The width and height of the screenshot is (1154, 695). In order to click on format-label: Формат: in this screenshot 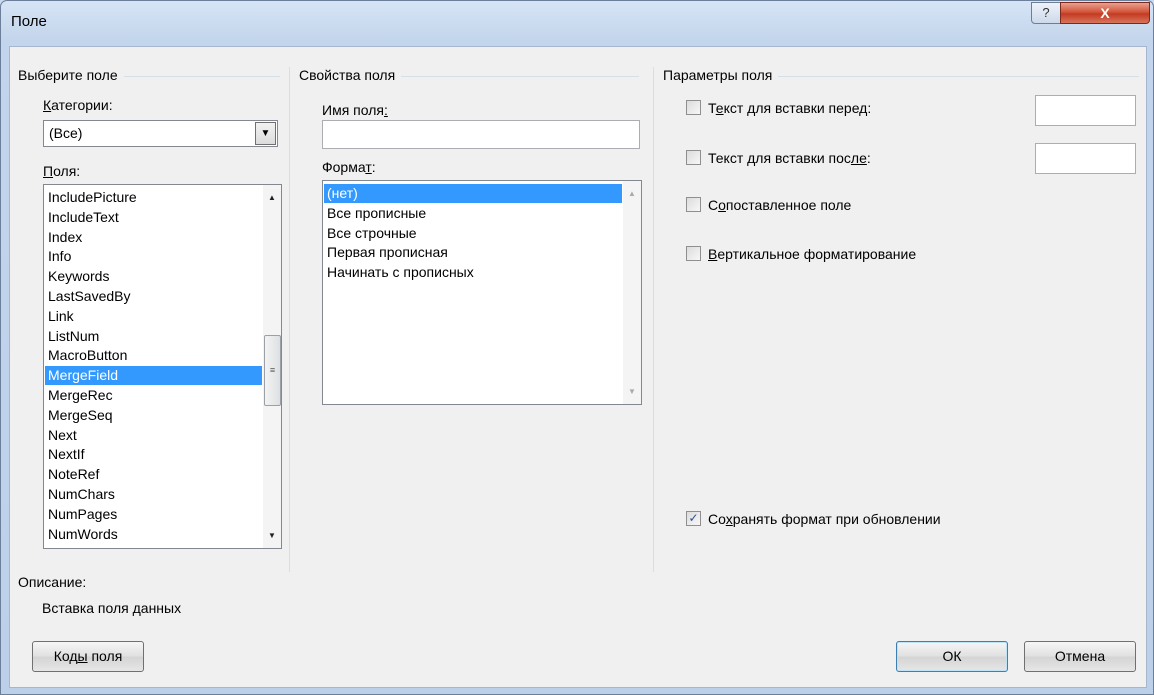, I will do `click(349, 167)`.